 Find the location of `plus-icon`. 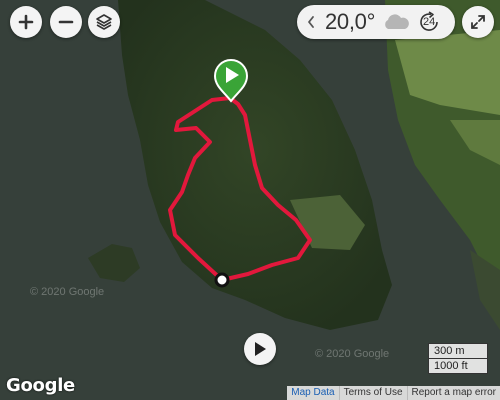

plus-icon is located at coordinates (26, 22).